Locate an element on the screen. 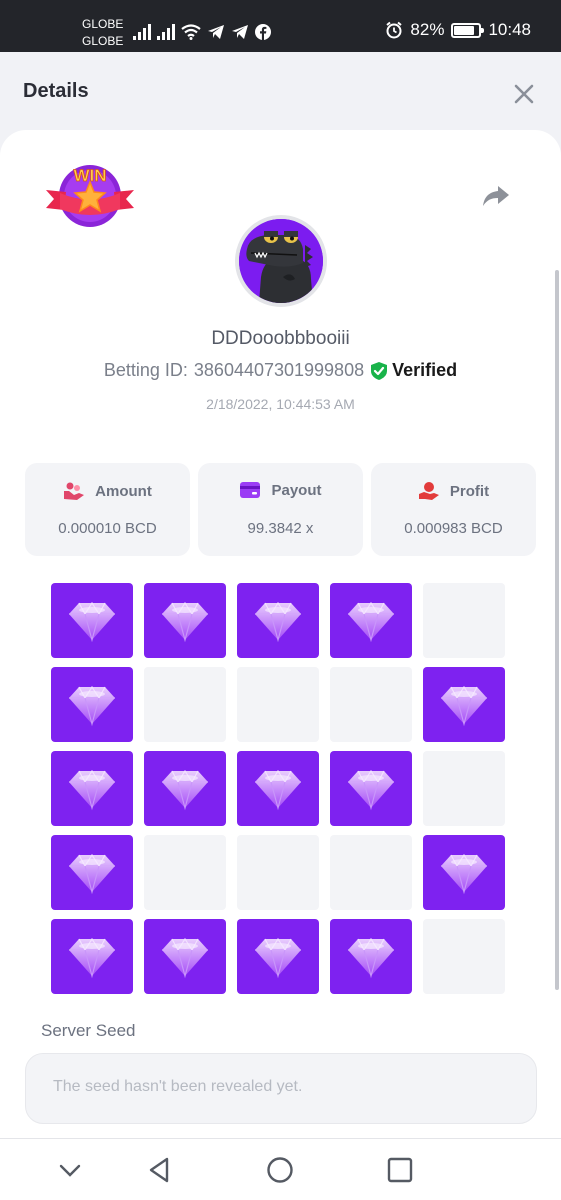 The width and height of the screenshot is (561, 1200). win-badge-icon: WIN is located at coordinates (90, 196).